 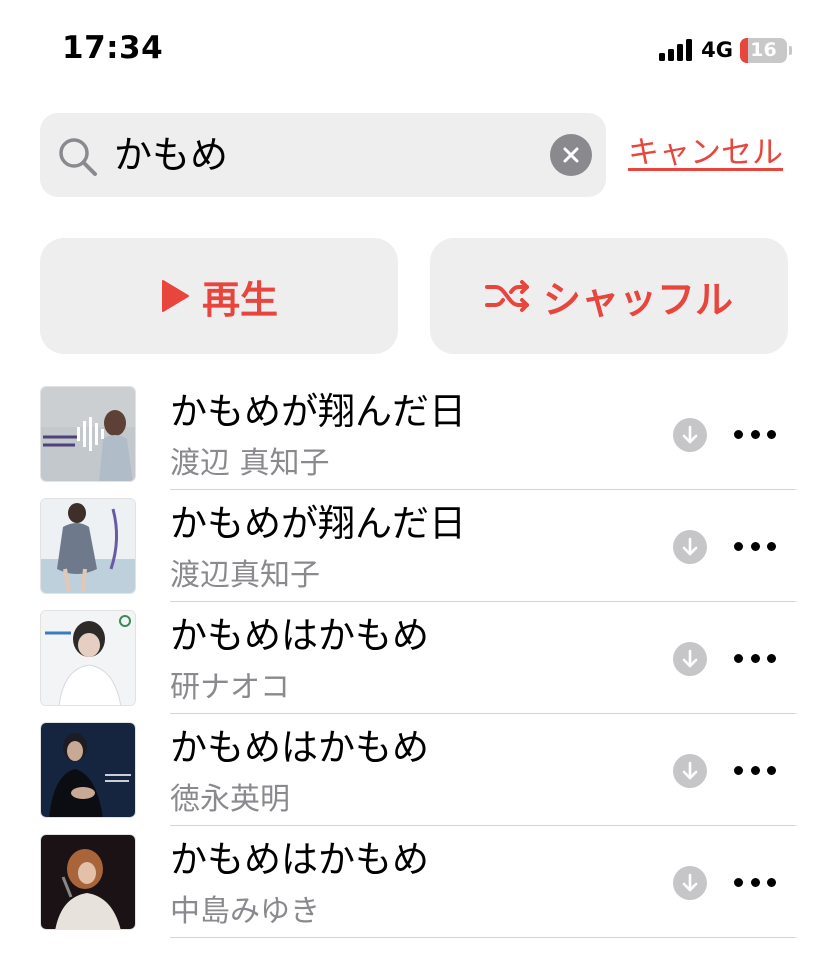 I want to click on shuffle-label: シャッフル, so click(x=637, y=299).